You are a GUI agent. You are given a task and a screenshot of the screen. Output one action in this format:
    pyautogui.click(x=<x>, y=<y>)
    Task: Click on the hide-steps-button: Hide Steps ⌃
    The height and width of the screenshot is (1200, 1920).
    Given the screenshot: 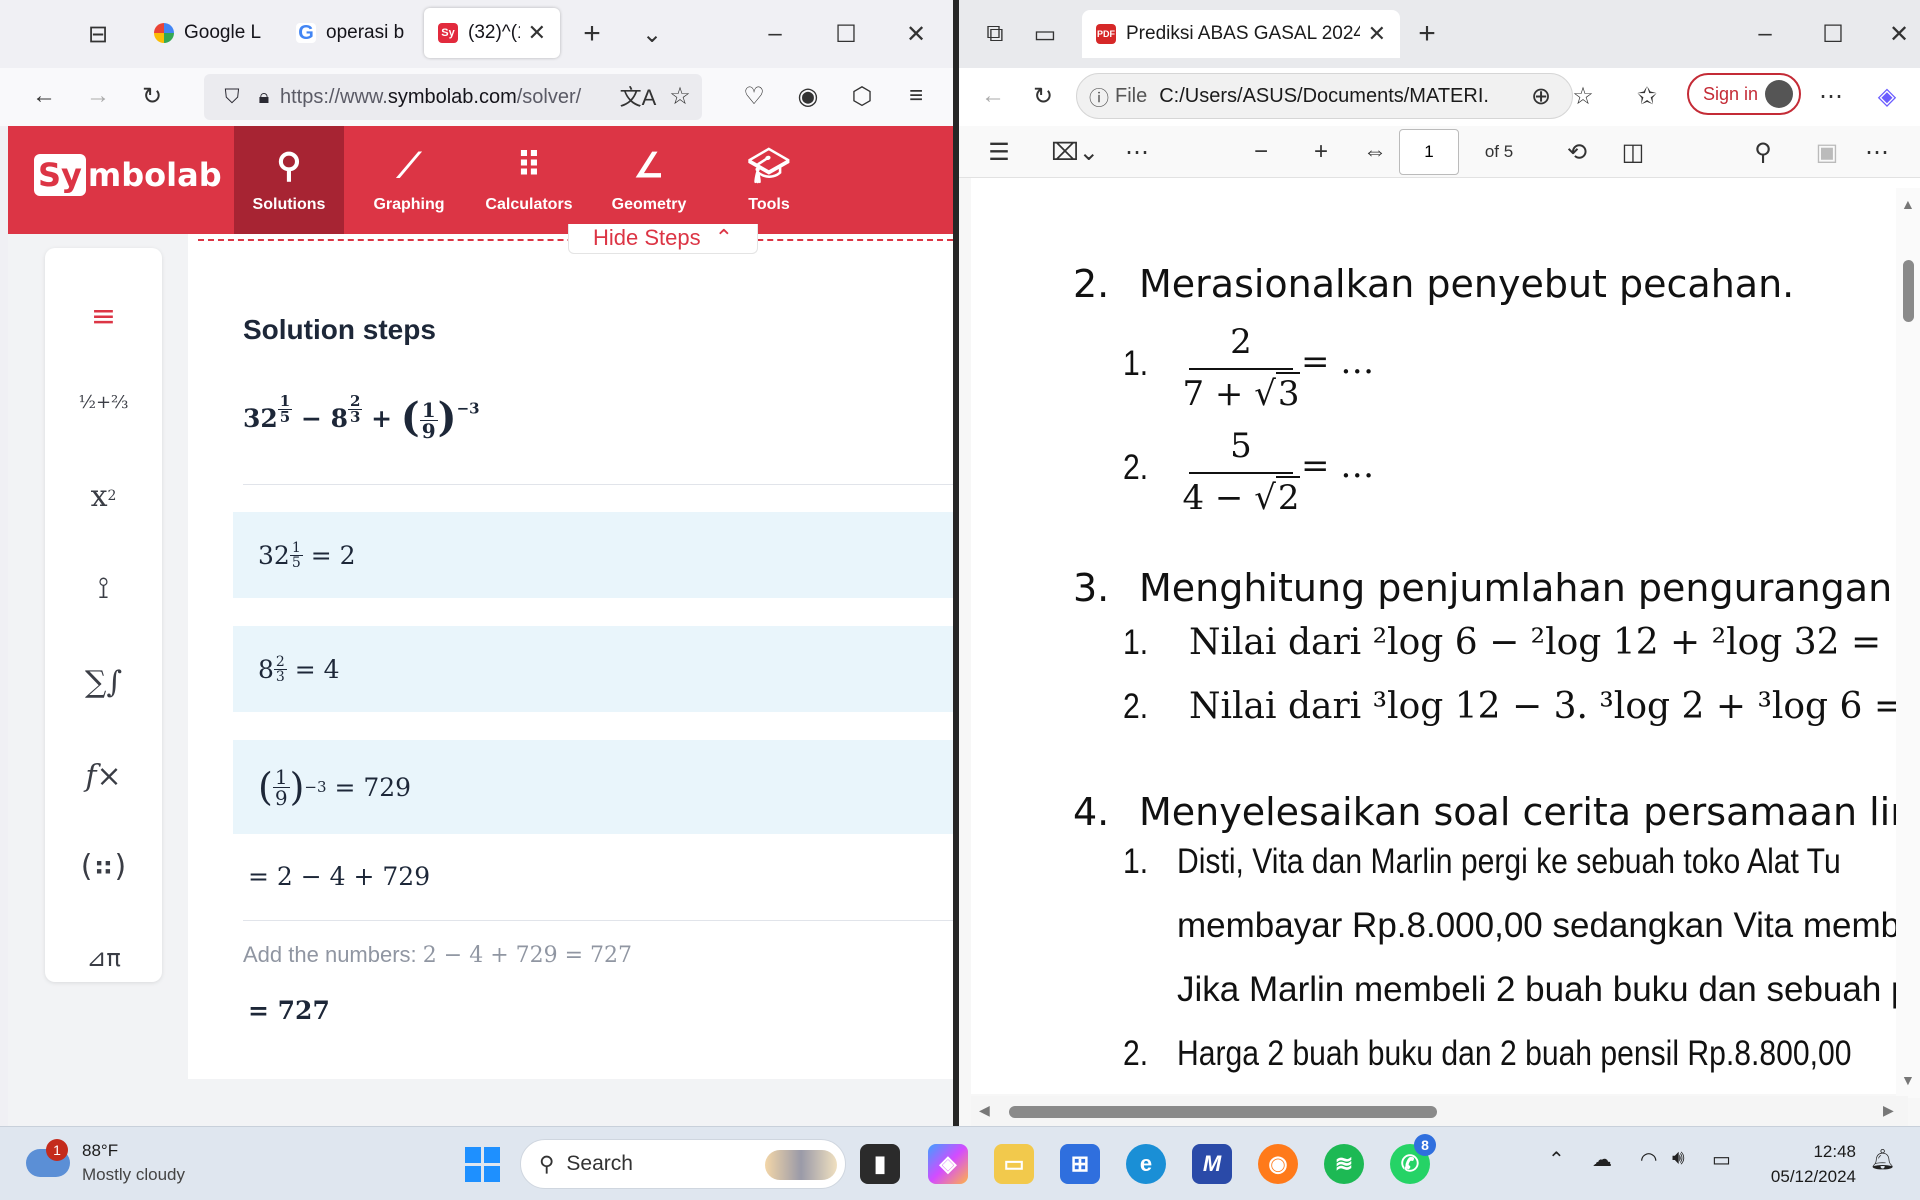 What is the action you would take?
    pyautogui.click(x=663, y=239)
    